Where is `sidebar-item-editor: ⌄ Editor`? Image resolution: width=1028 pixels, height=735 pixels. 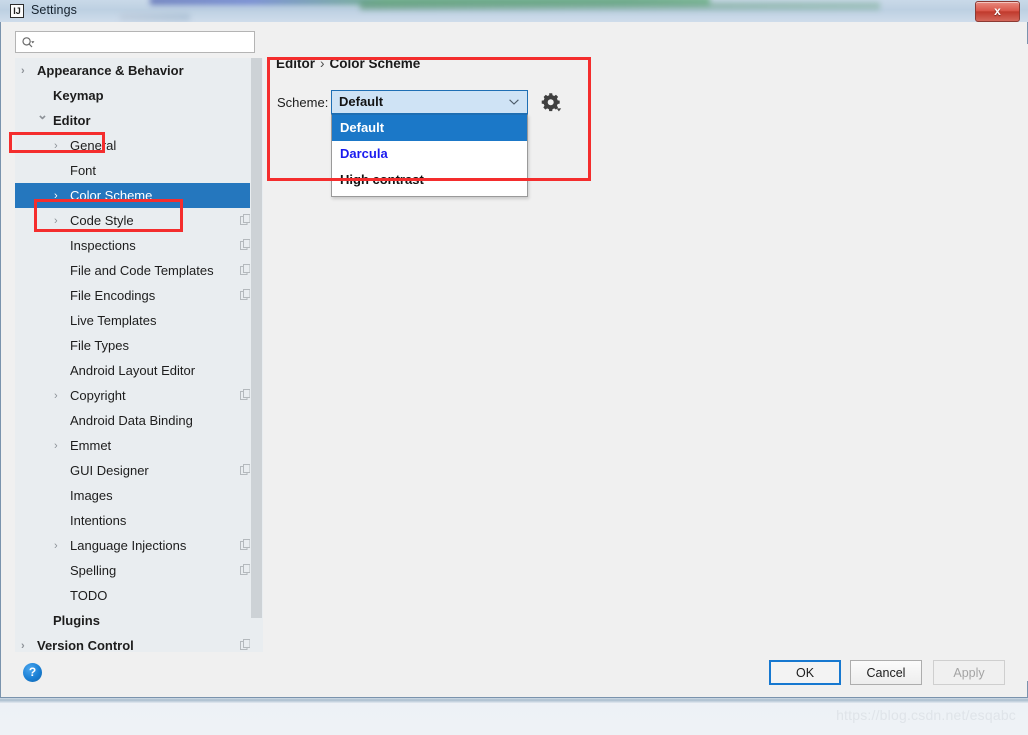
sidebar-item-editor: ⌄ Editor is located at coordinates (139, 120).